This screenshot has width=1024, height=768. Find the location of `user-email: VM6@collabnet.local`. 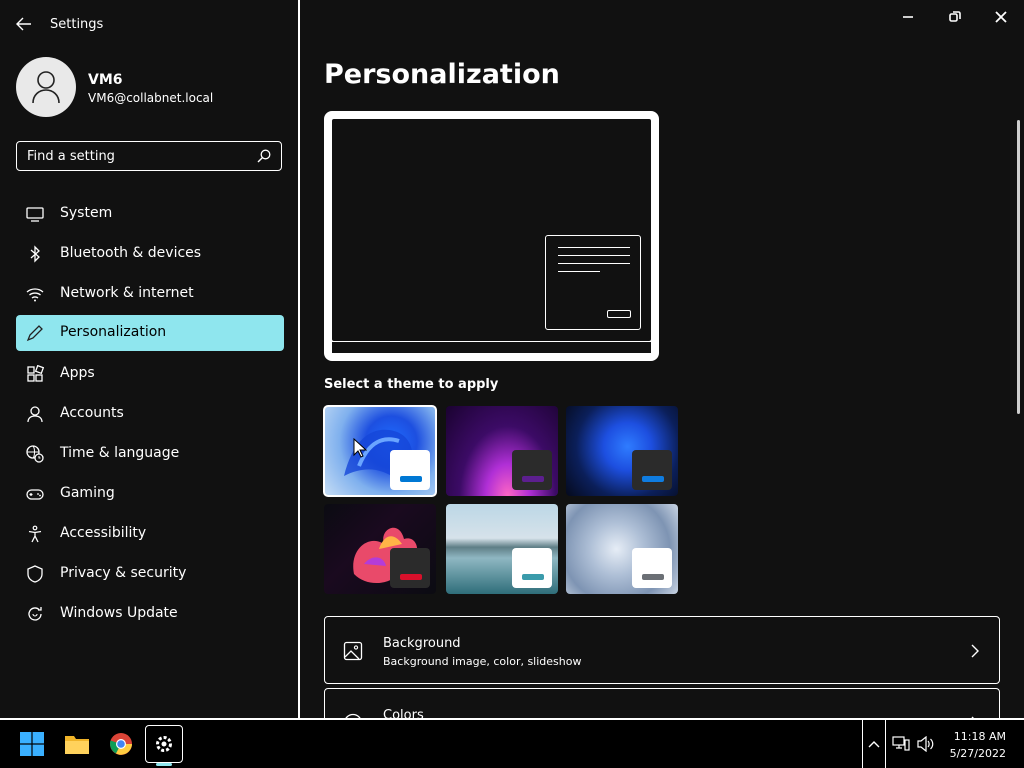

user-email: VM6@collabnet.local is located at coordinates (151, 98).